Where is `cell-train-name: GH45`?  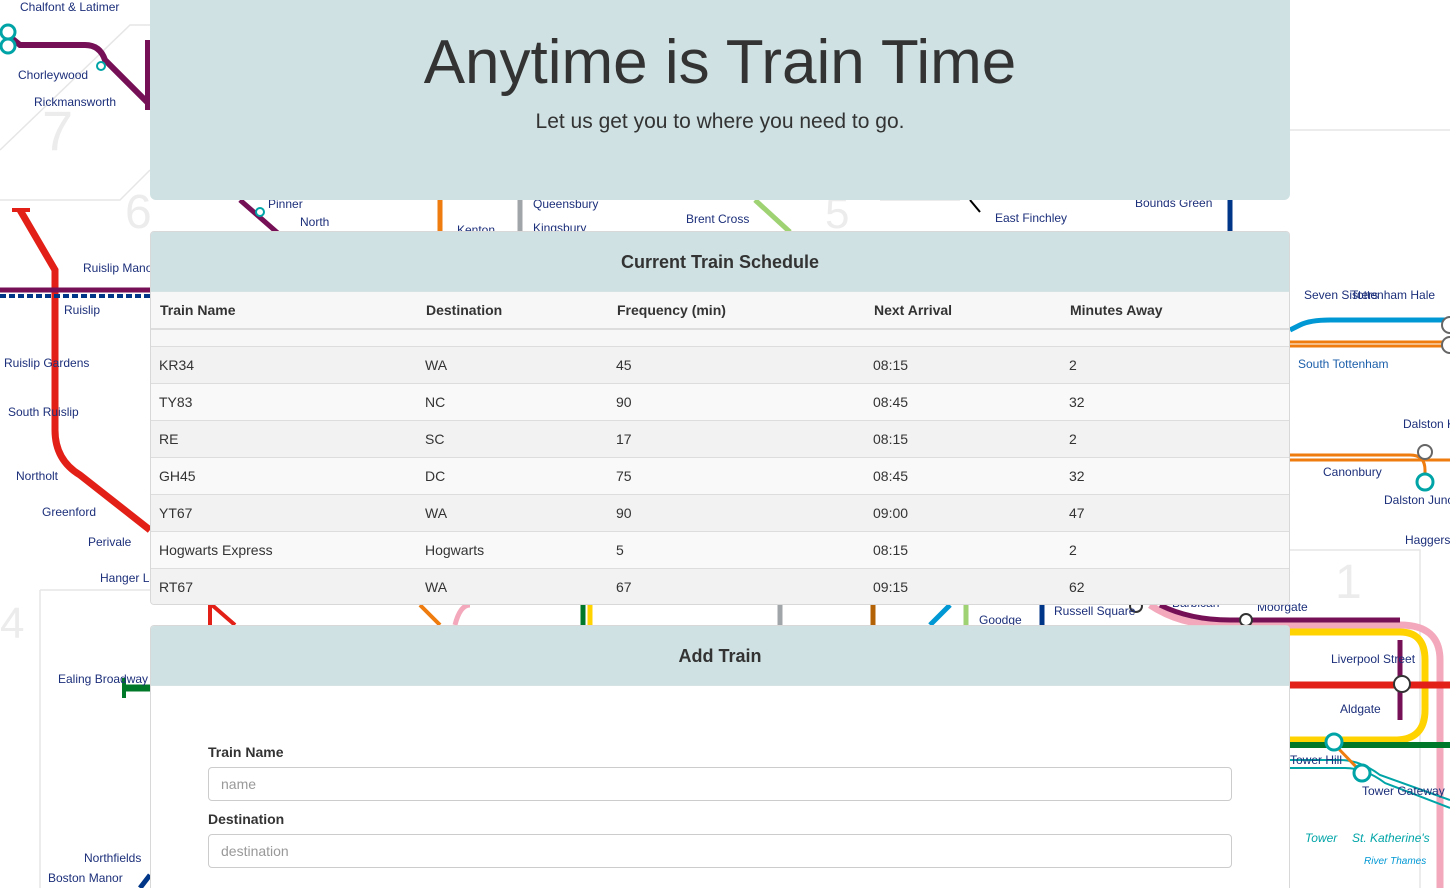 cell-train-name: GH45 is located at coordinates (284, 475).